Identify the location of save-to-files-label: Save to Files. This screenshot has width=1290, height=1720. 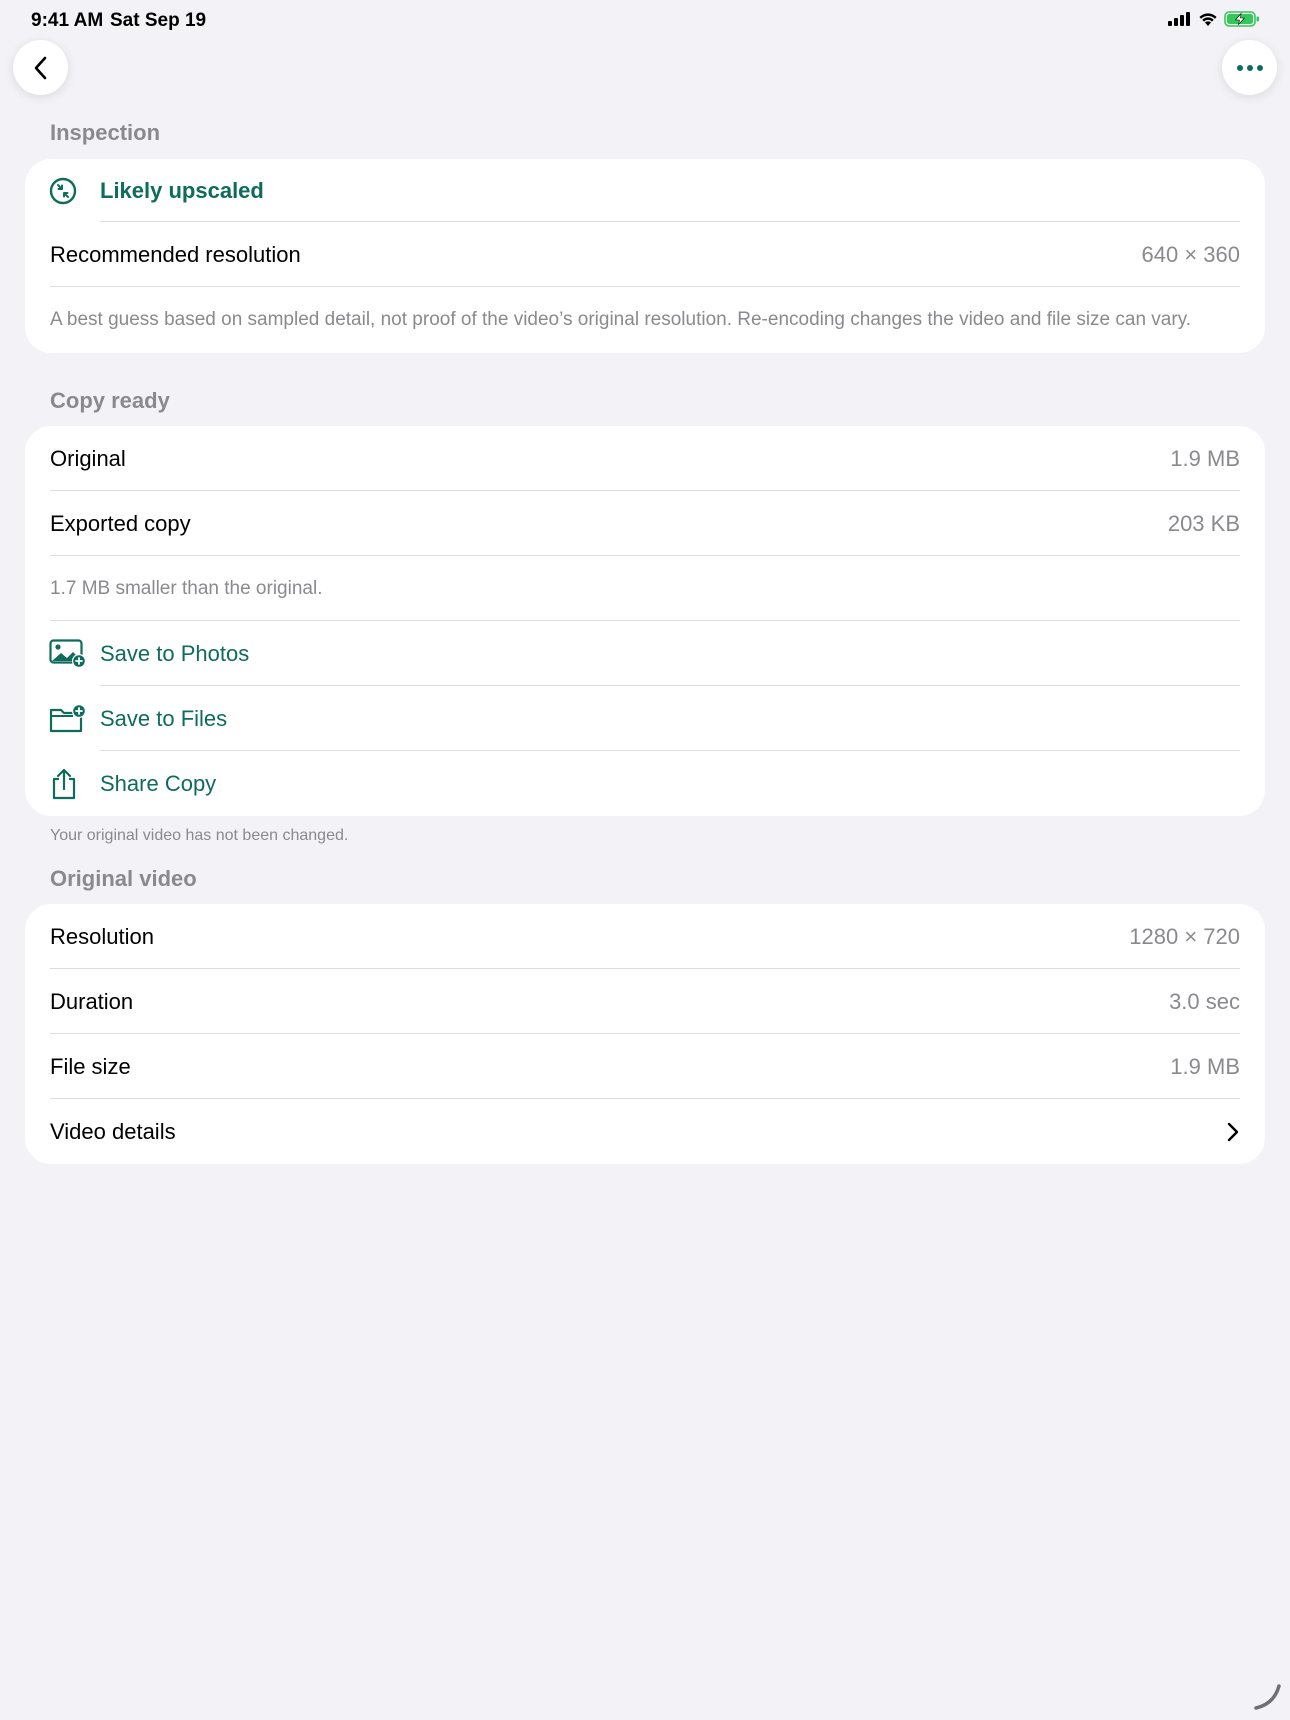
(164, 718).